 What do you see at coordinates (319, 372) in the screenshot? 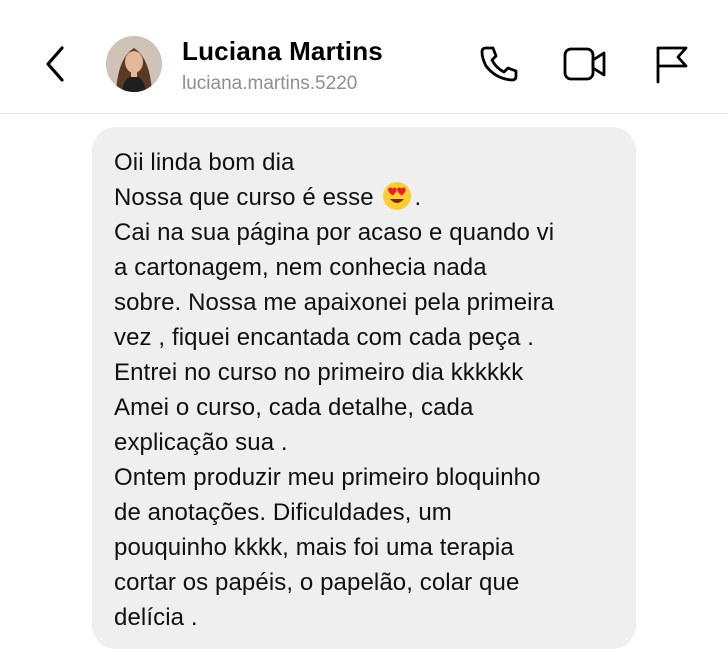
I see `message-line: Entrei no curso no primeiro dia kkkkkk` at bounding box center [319, 372].